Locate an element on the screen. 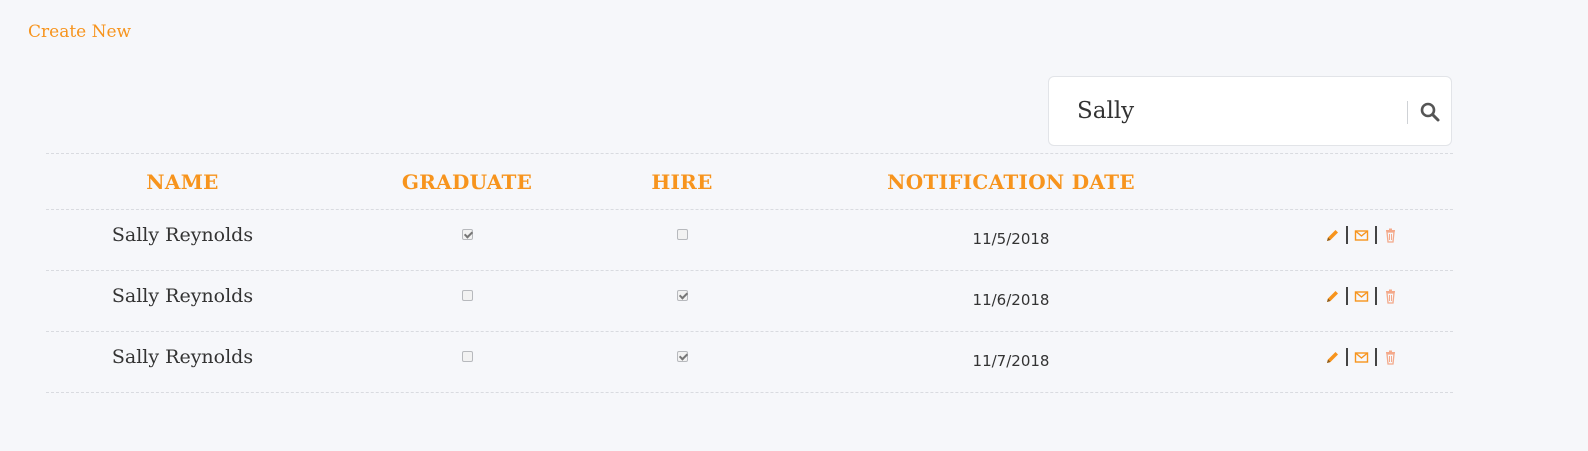  row-notification-date: 11/6/2018 is located at coordinates (1011, 299).